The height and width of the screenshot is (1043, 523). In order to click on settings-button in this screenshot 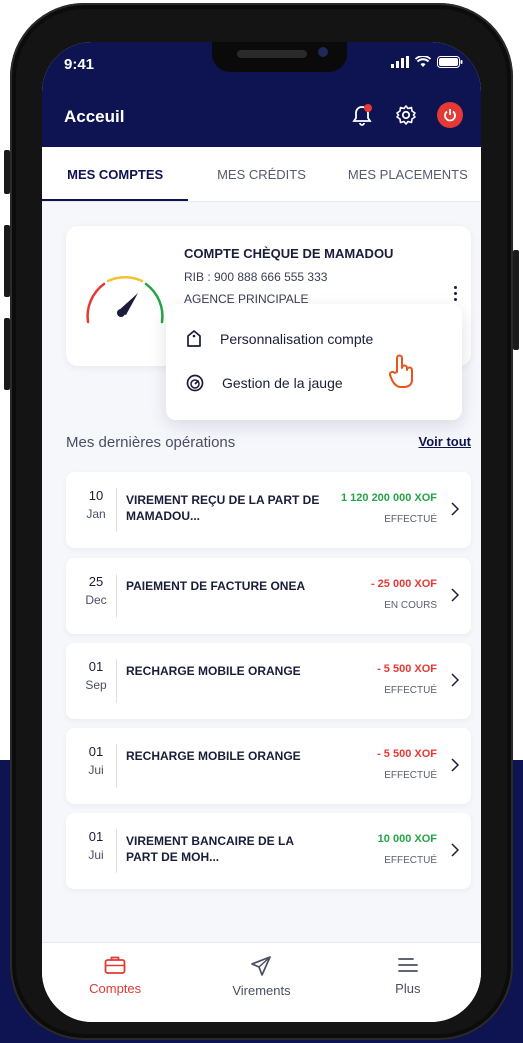, I will do `click(406, 115)`.